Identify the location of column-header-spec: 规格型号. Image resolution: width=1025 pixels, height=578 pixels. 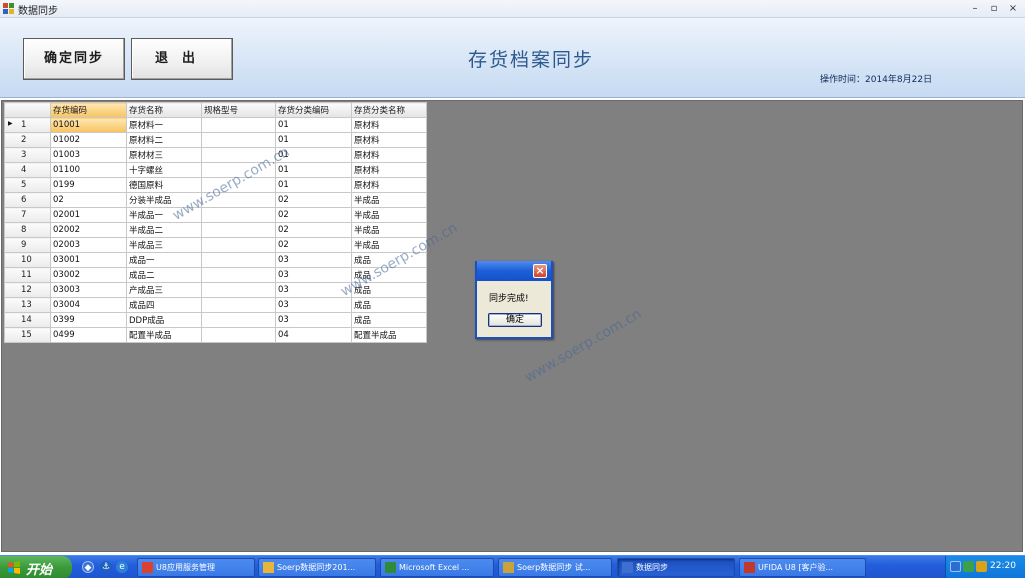
(238, 110).